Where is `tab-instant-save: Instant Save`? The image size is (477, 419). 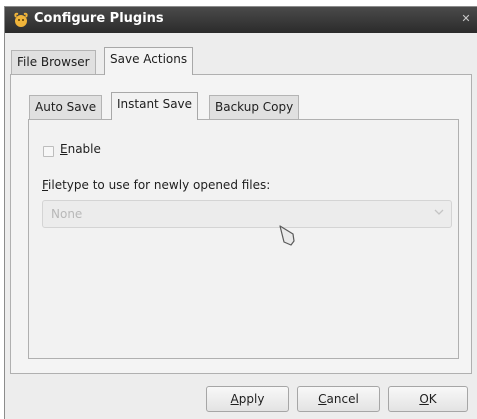
tab-instant-save: Instant Save is located at coordinates (155, 106).